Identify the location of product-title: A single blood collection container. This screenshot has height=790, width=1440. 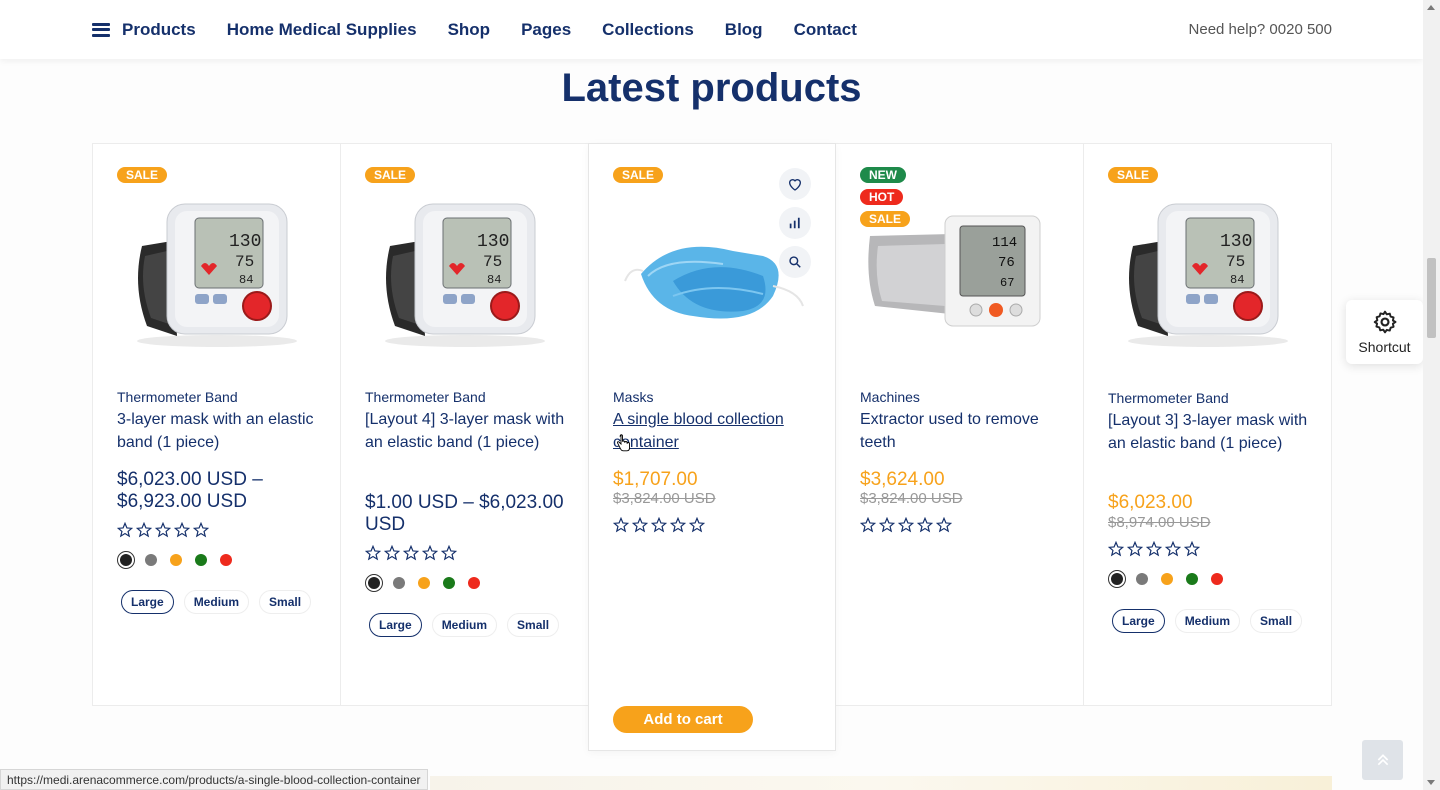
(715, 431).